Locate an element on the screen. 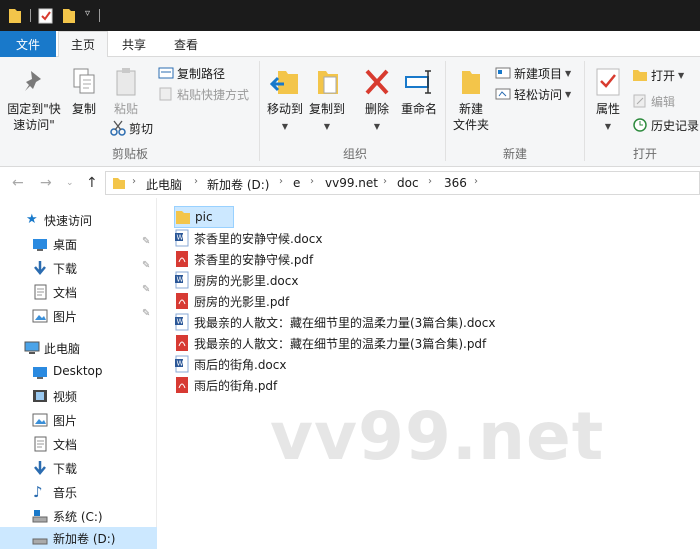  move-to-button: 移动到 ▼ is located at coordinates (285, 101).